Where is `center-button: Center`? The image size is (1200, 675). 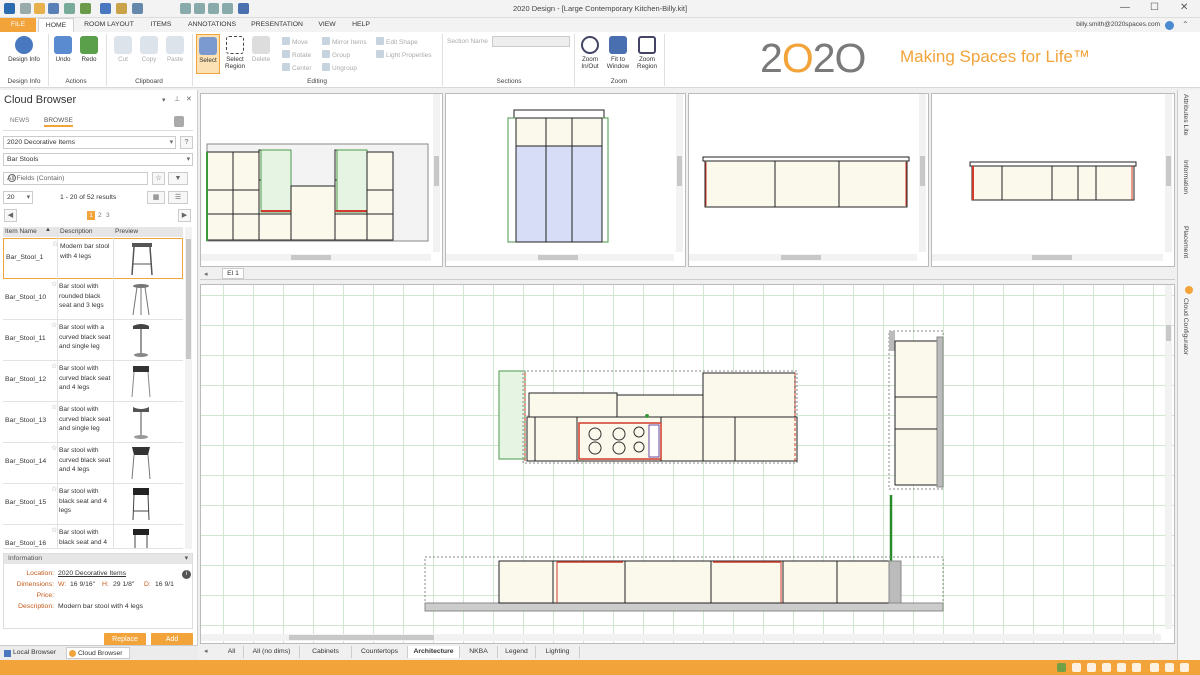 center-button: Center is located at coordinates (297, 68).